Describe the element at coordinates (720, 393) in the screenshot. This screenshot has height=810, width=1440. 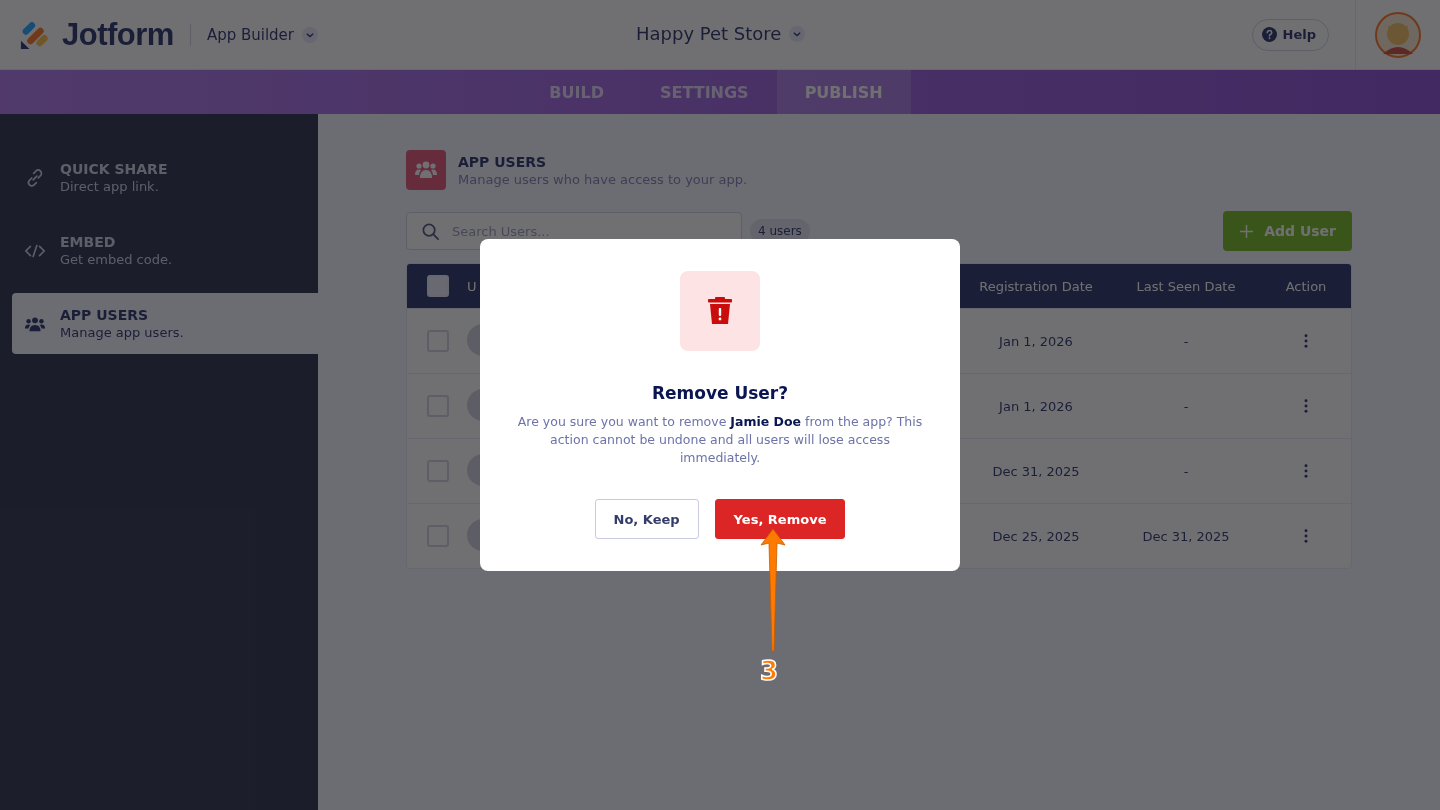
I see `dialog-title: Remove User?` at that location.